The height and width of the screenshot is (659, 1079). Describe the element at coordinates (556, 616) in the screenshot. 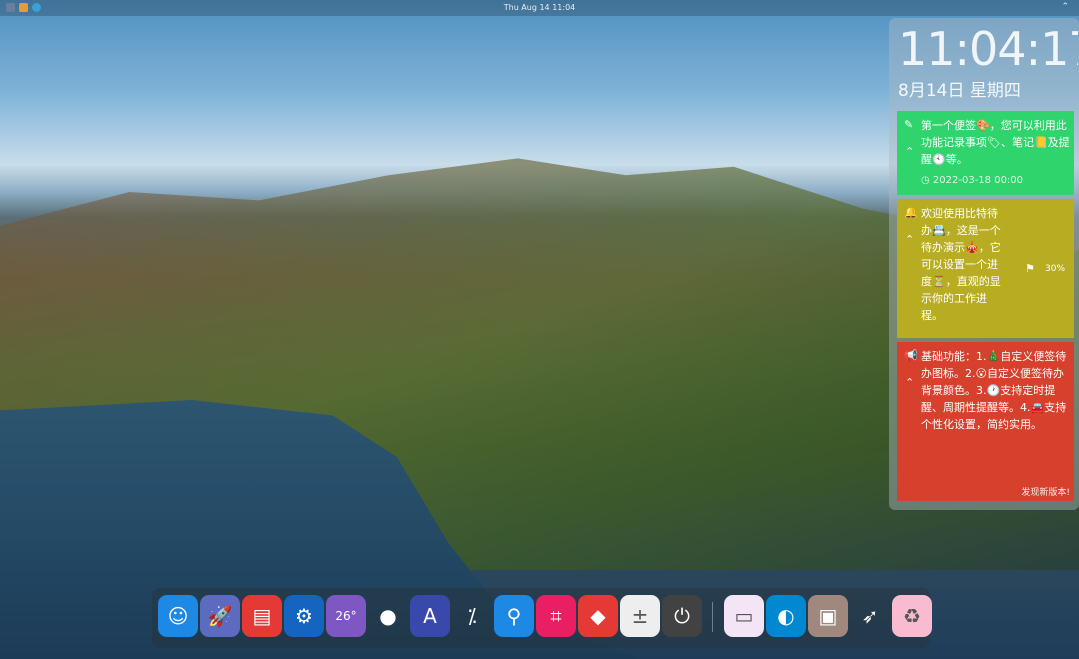

I see `crop-icon: ⌗` at that location.